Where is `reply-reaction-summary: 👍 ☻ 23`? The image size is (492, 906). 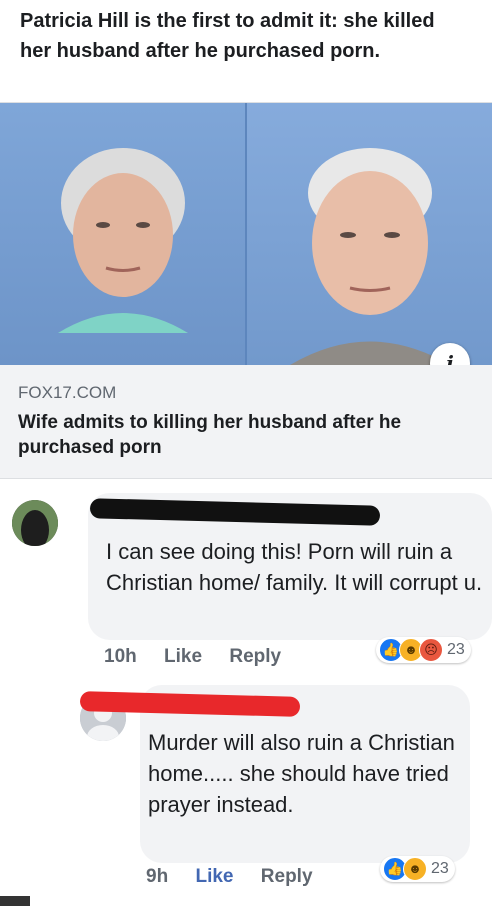
reply-reaction-summary: 👍 ☻ 23 is located at coordinates (417, 869).